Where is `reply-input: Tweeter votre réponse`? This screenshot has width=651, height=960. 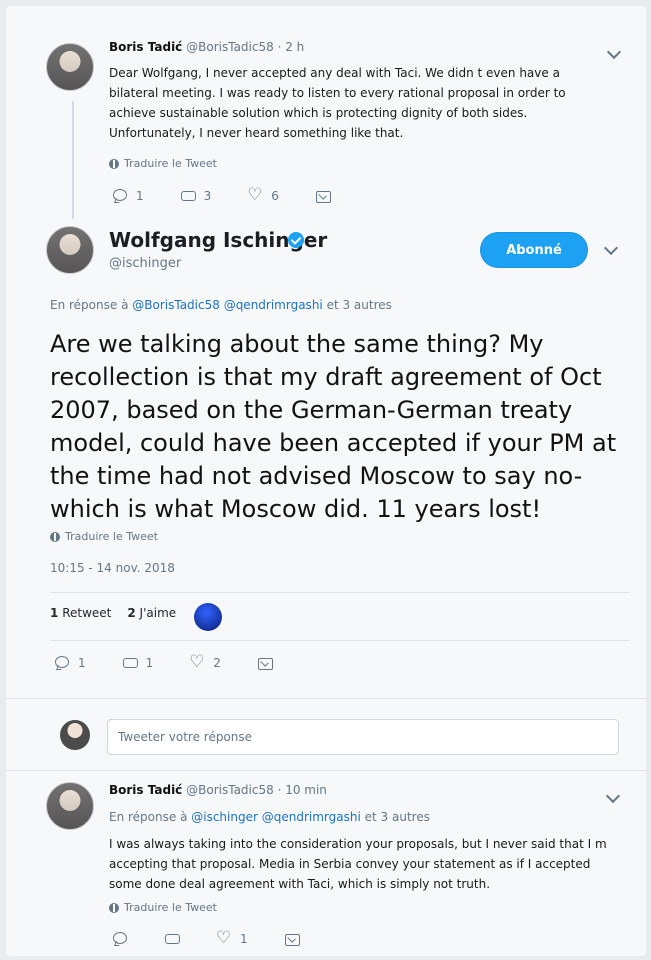 reply-input: Tweeter votre réponse is located at coordinates (363, 737).